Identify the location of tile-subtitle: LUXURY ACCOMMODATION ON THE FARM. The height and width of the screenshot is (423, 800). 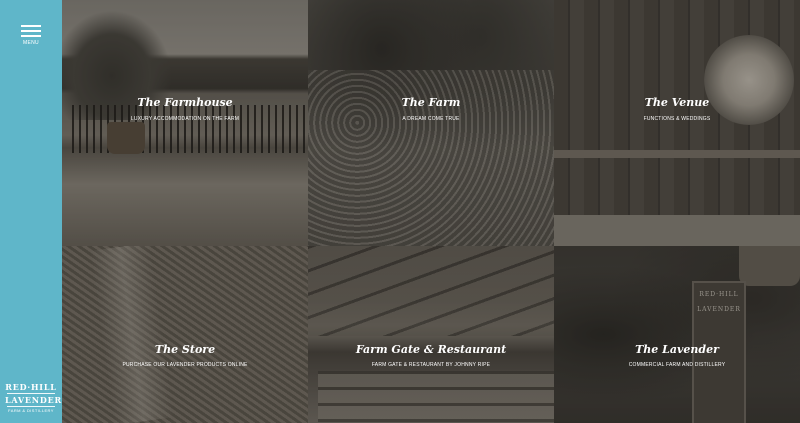
(185, 119).